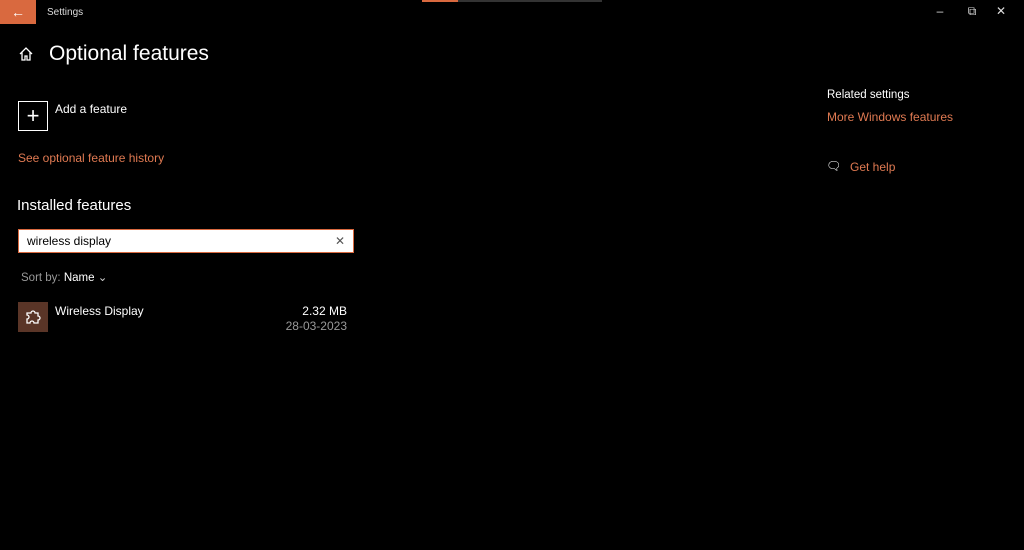 The height and width of the screenshot is (550, 1024). I want to click on help-chat-icon: 🗨, so click(834, 166).